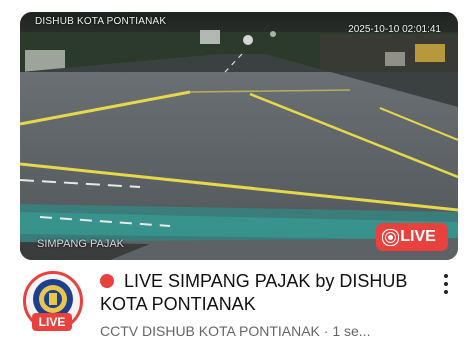 The image size is (474, 347). I want to click on cctv-location-label: SIMPANG PAJAK, so click(81, 244).